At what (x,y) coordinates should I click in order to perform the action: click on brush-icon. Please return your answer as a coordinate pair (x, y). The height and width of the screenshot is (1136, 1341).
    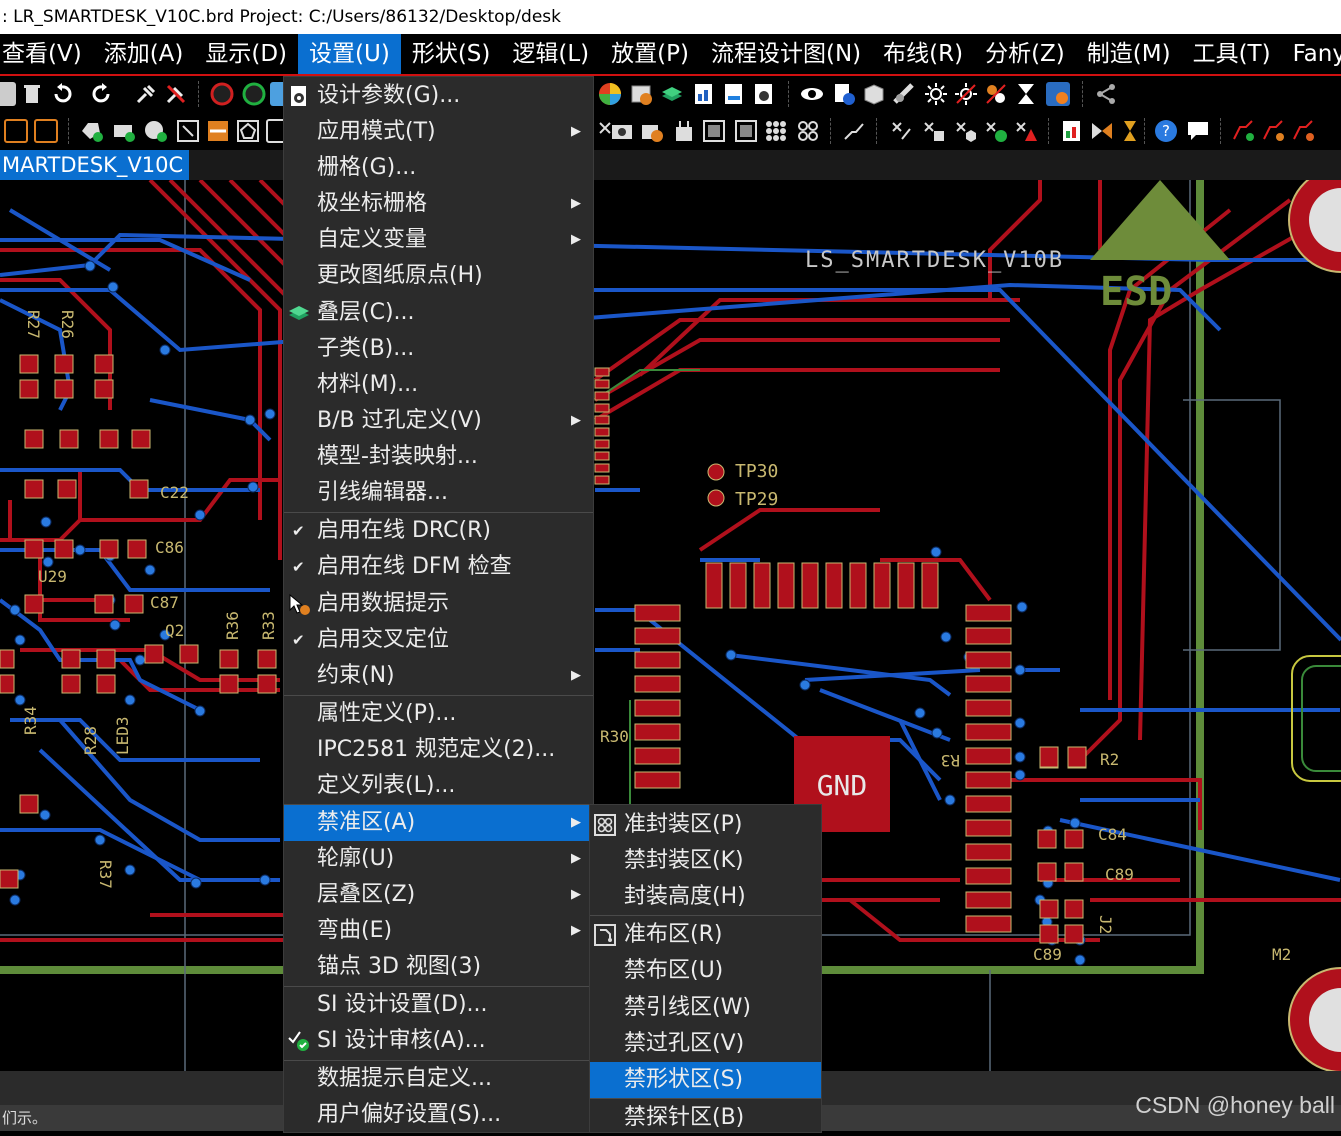
    Looking at the image, I should click on (904, 94).